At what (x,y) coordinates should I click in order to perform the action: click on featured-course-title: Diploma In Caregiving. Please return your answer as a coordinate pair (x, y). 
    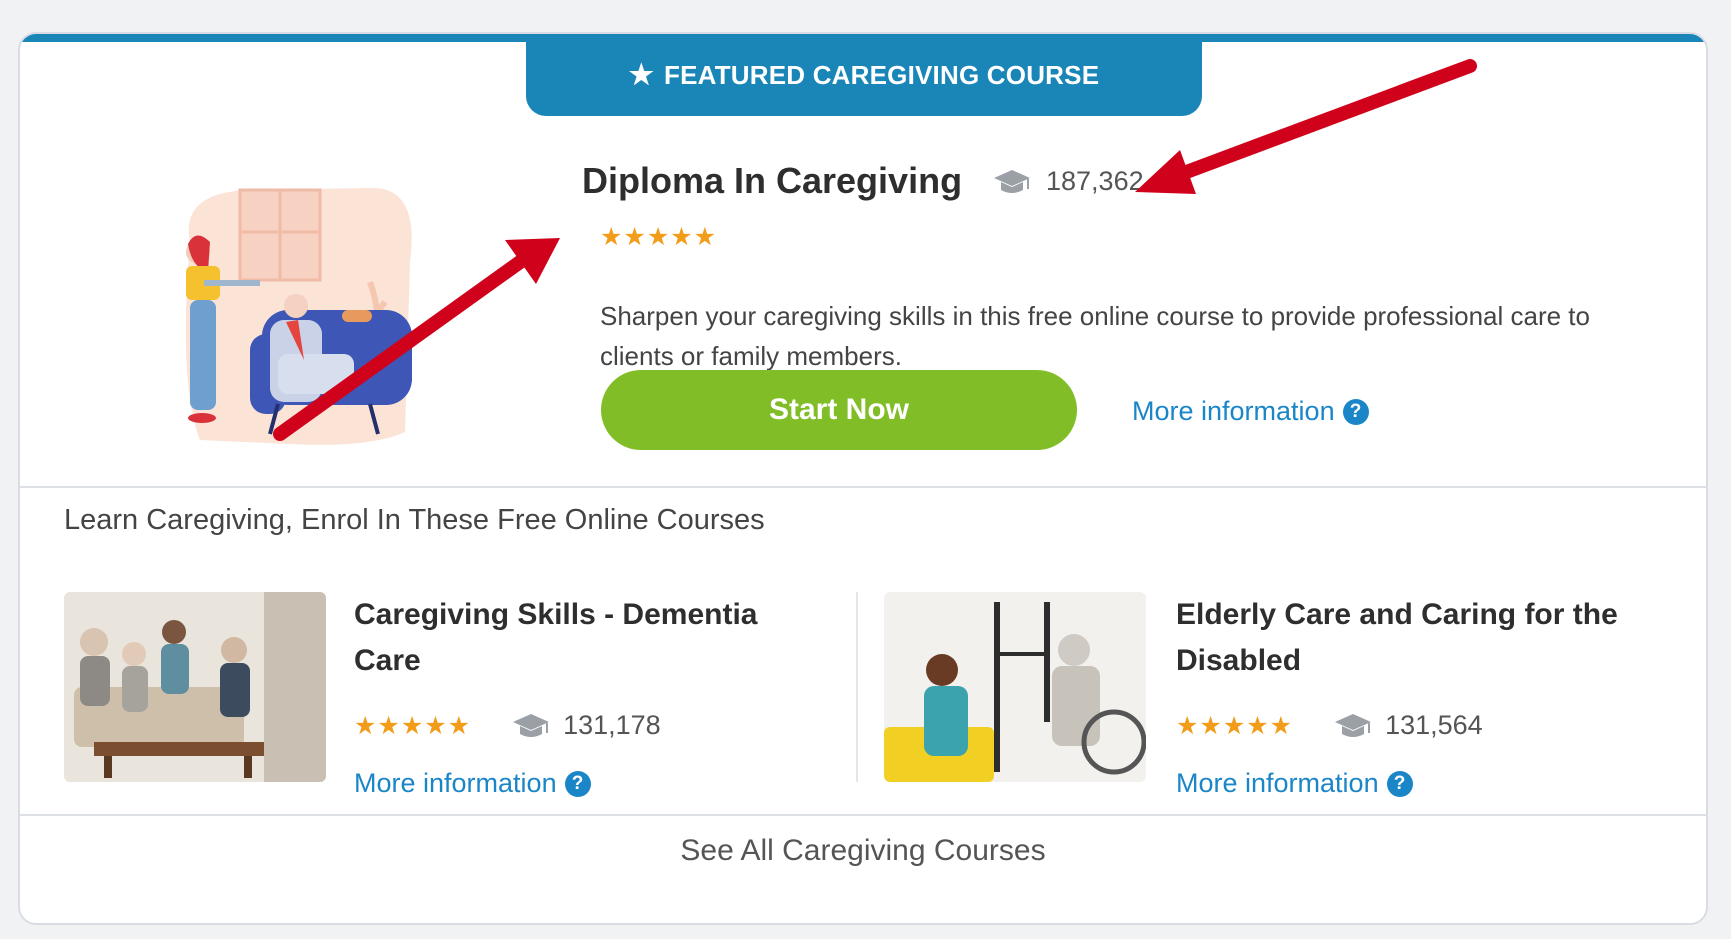
    Looking at the image, I should click on (772, 181).